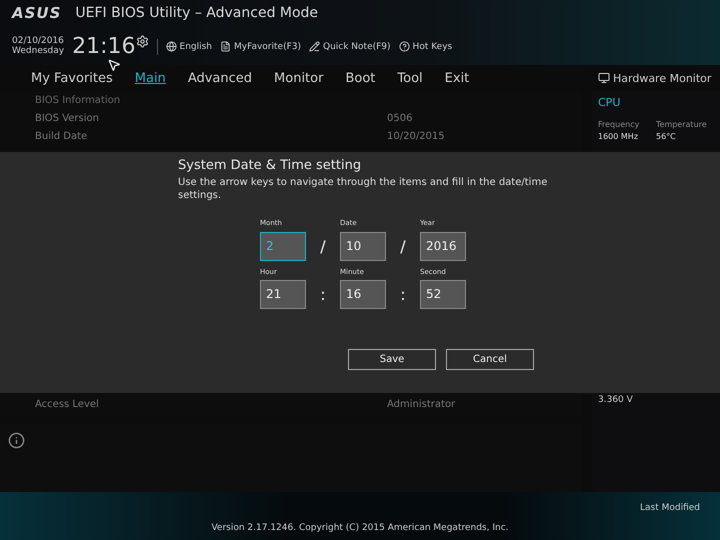  Describe the element at coordinates (150, 78) in the screenshot. I see `tab: Main` at that location.